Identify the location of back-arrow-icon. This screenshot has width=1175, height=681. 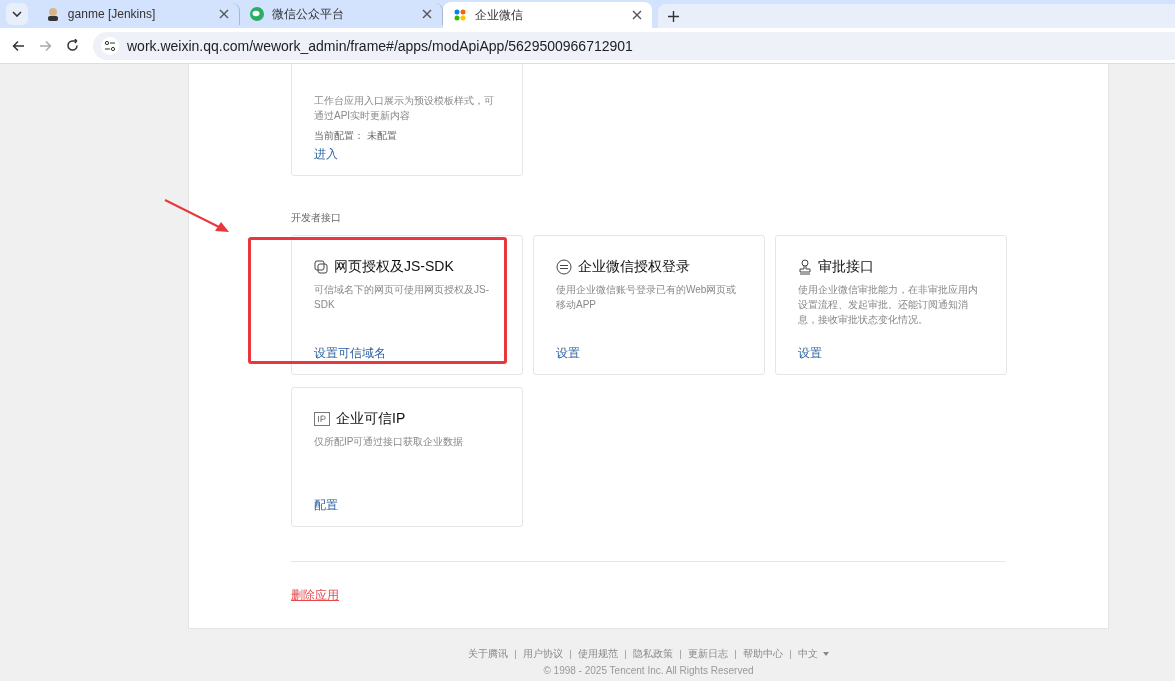
(18, 45).